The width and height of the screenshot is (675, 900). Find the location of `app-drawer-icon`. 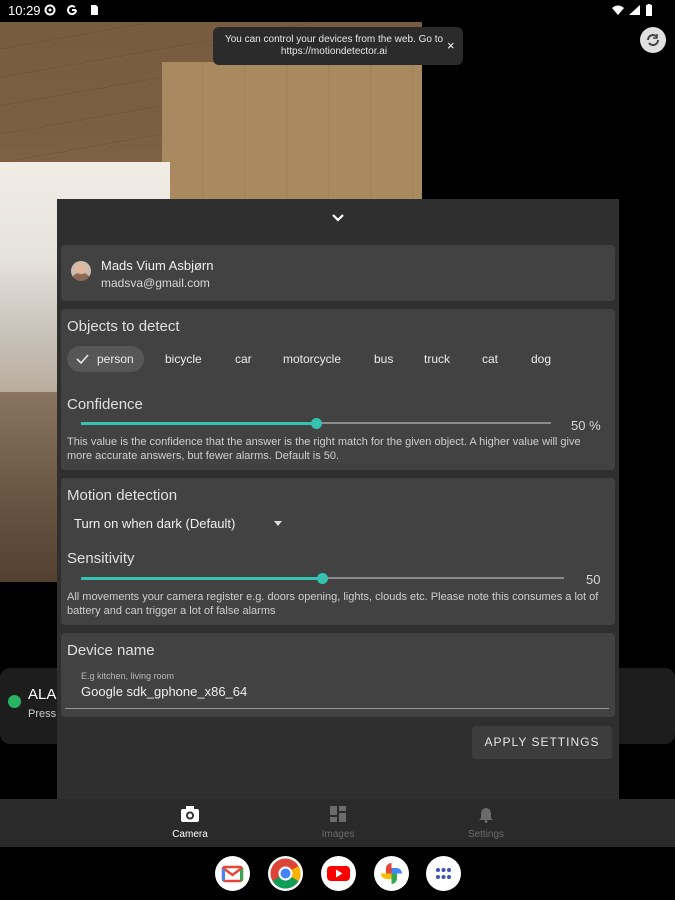

app-drawer-icon is located at coordinates (443, 873).